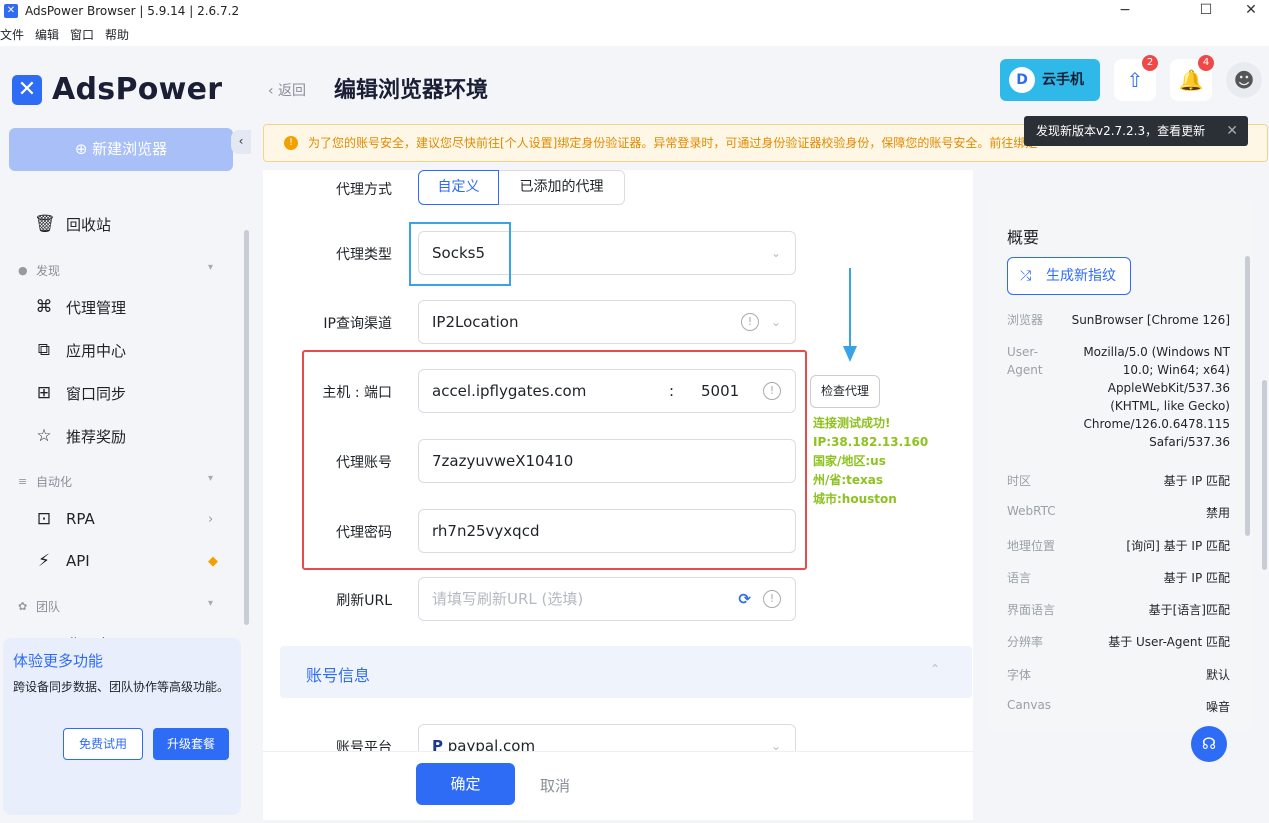  I want to click on maximize-button: ☐, so click(1206, 11).